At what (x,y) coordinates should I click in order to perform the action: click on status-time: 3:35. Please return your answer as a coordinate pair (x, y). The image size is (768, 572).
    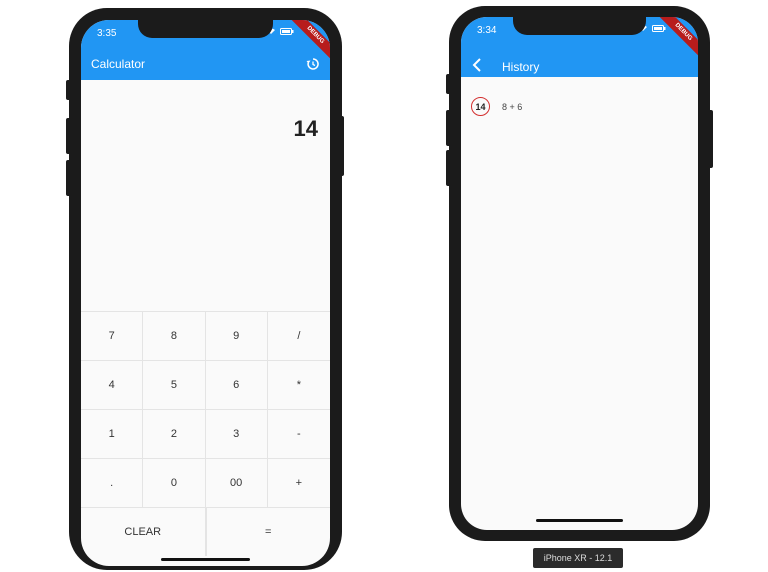
    Looking at the image, I should click on (107, 33).